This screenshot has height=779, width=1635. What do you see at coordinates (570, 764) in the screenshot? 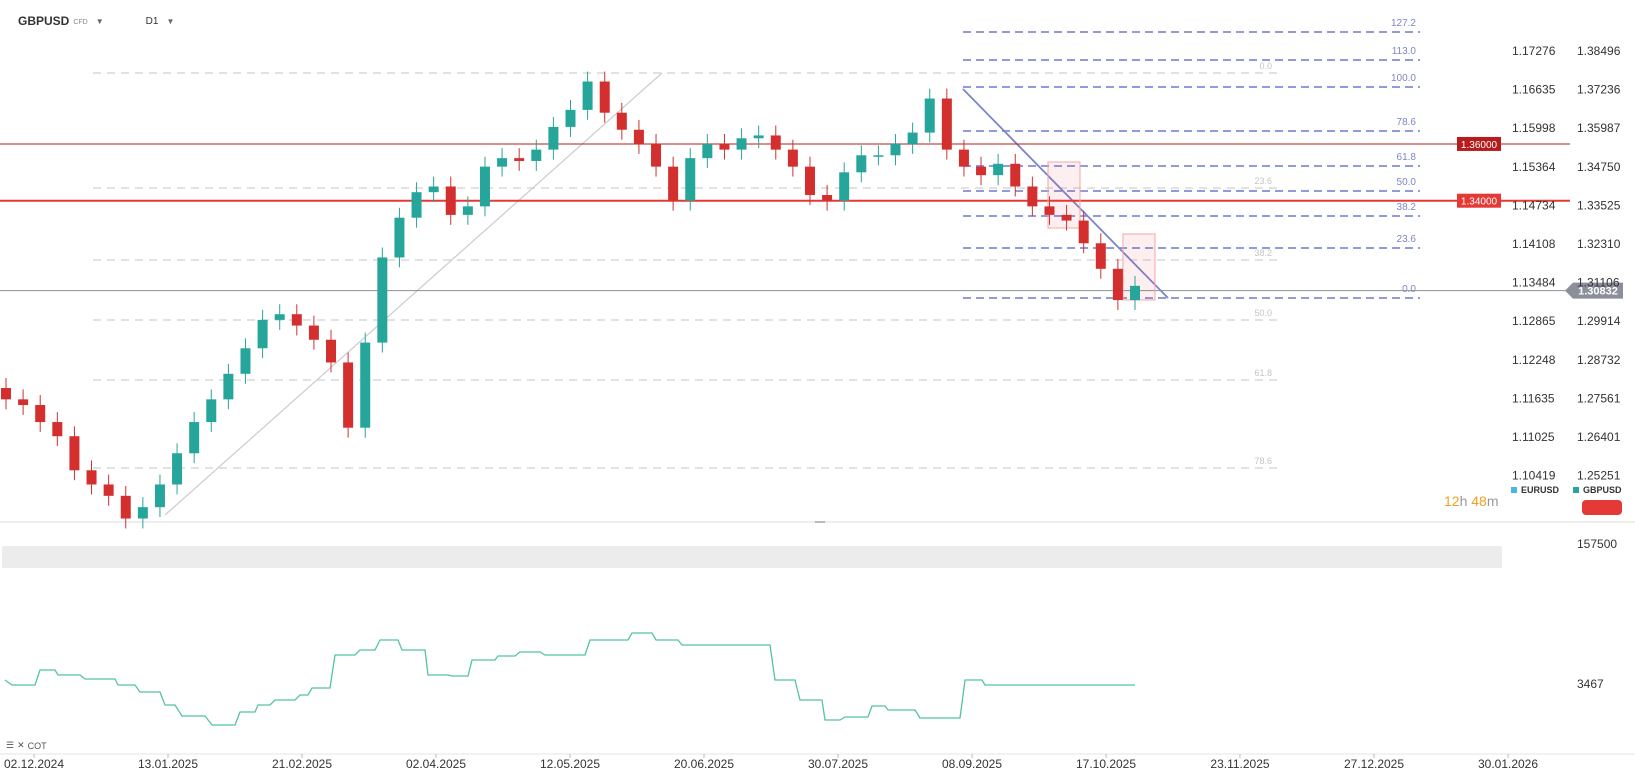
I see `x-axis-label: 12.05.2025` at bounding box center [570, 764].